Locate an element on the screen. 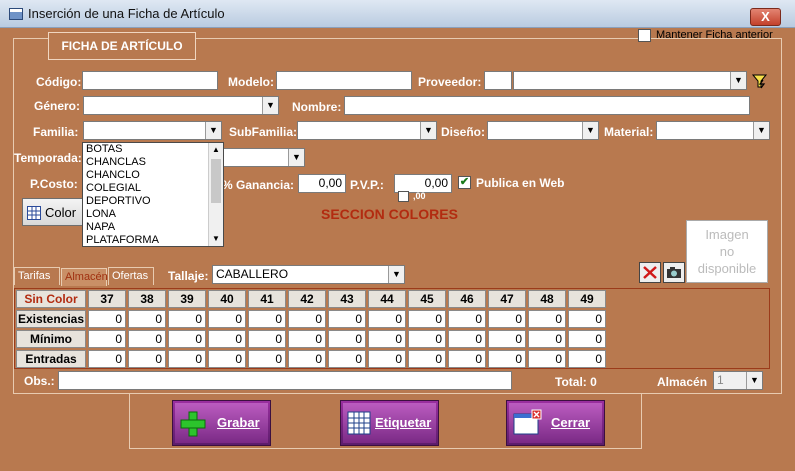 Image resolution: width=795 pixels, height=471 pixels. familia-option: LONA is located at coordinates (153, 214).